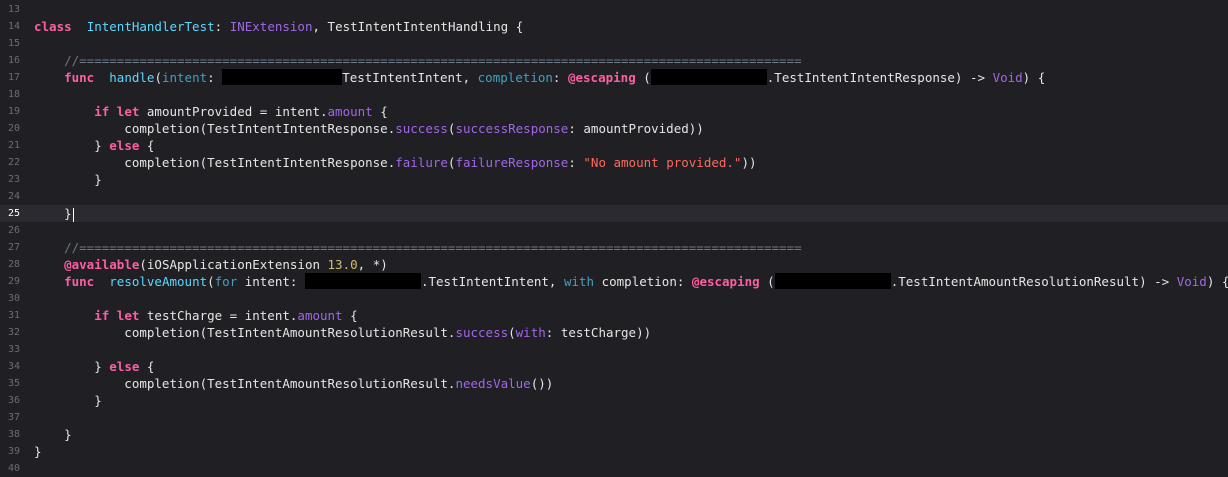  I want to click on code-line: 23 }, so click(614, 179).